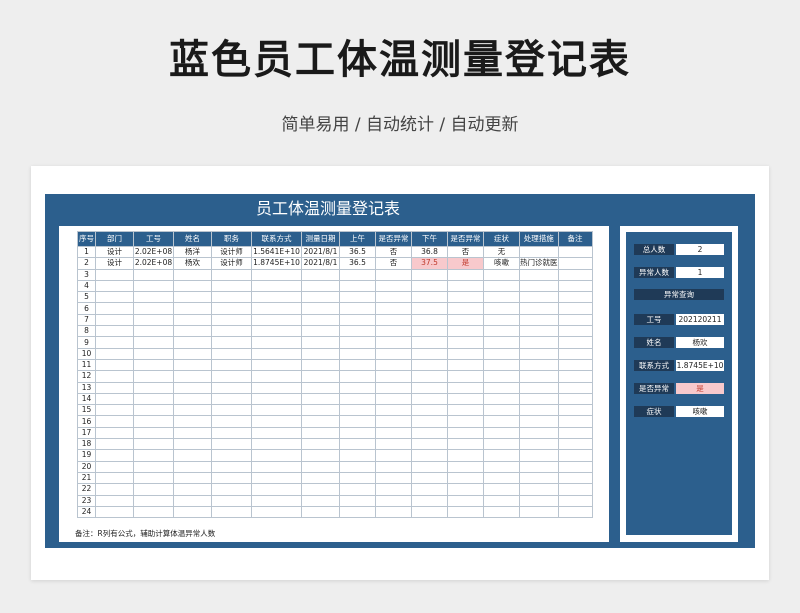 The width and height of the screenshot is (800, 613). I want to click on table-cell: 杨欢, so click(192, 263).